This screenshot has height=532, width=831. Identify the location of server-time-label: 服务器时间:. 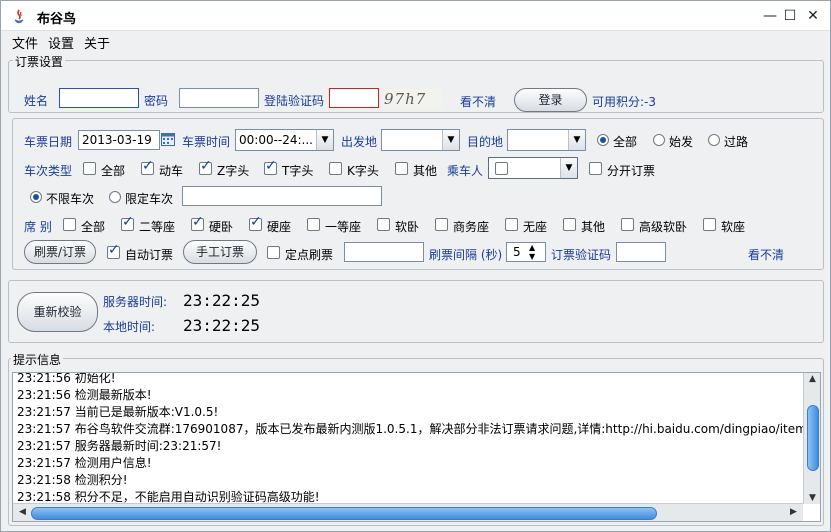
(135, 302).